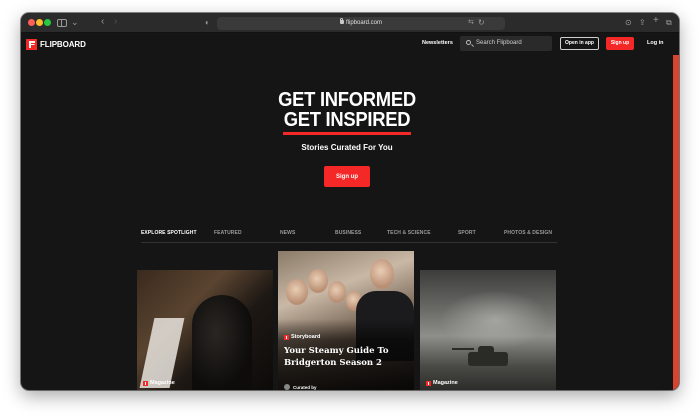  What do you see at coordinates (222, 342) in the screenshot?
I see `card-image-figure` at bounding box center [222, 342].